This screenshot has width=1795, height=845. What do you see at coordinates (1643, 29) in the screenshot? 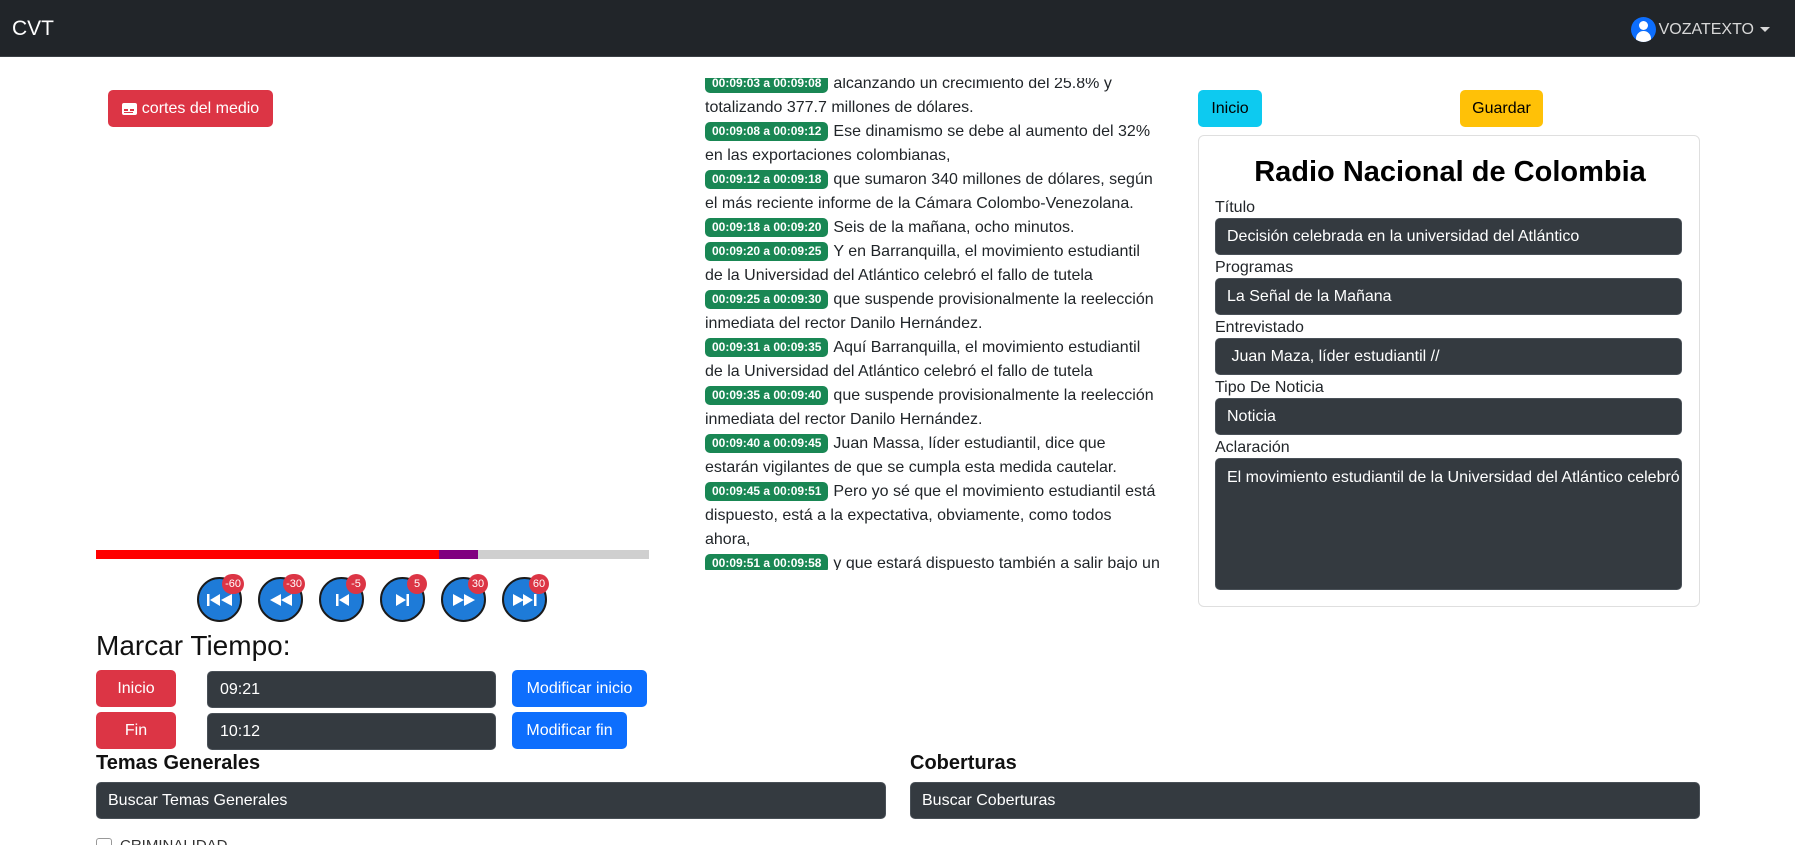
I see `user-avatar-icon` at bounding box center [1643, 29].